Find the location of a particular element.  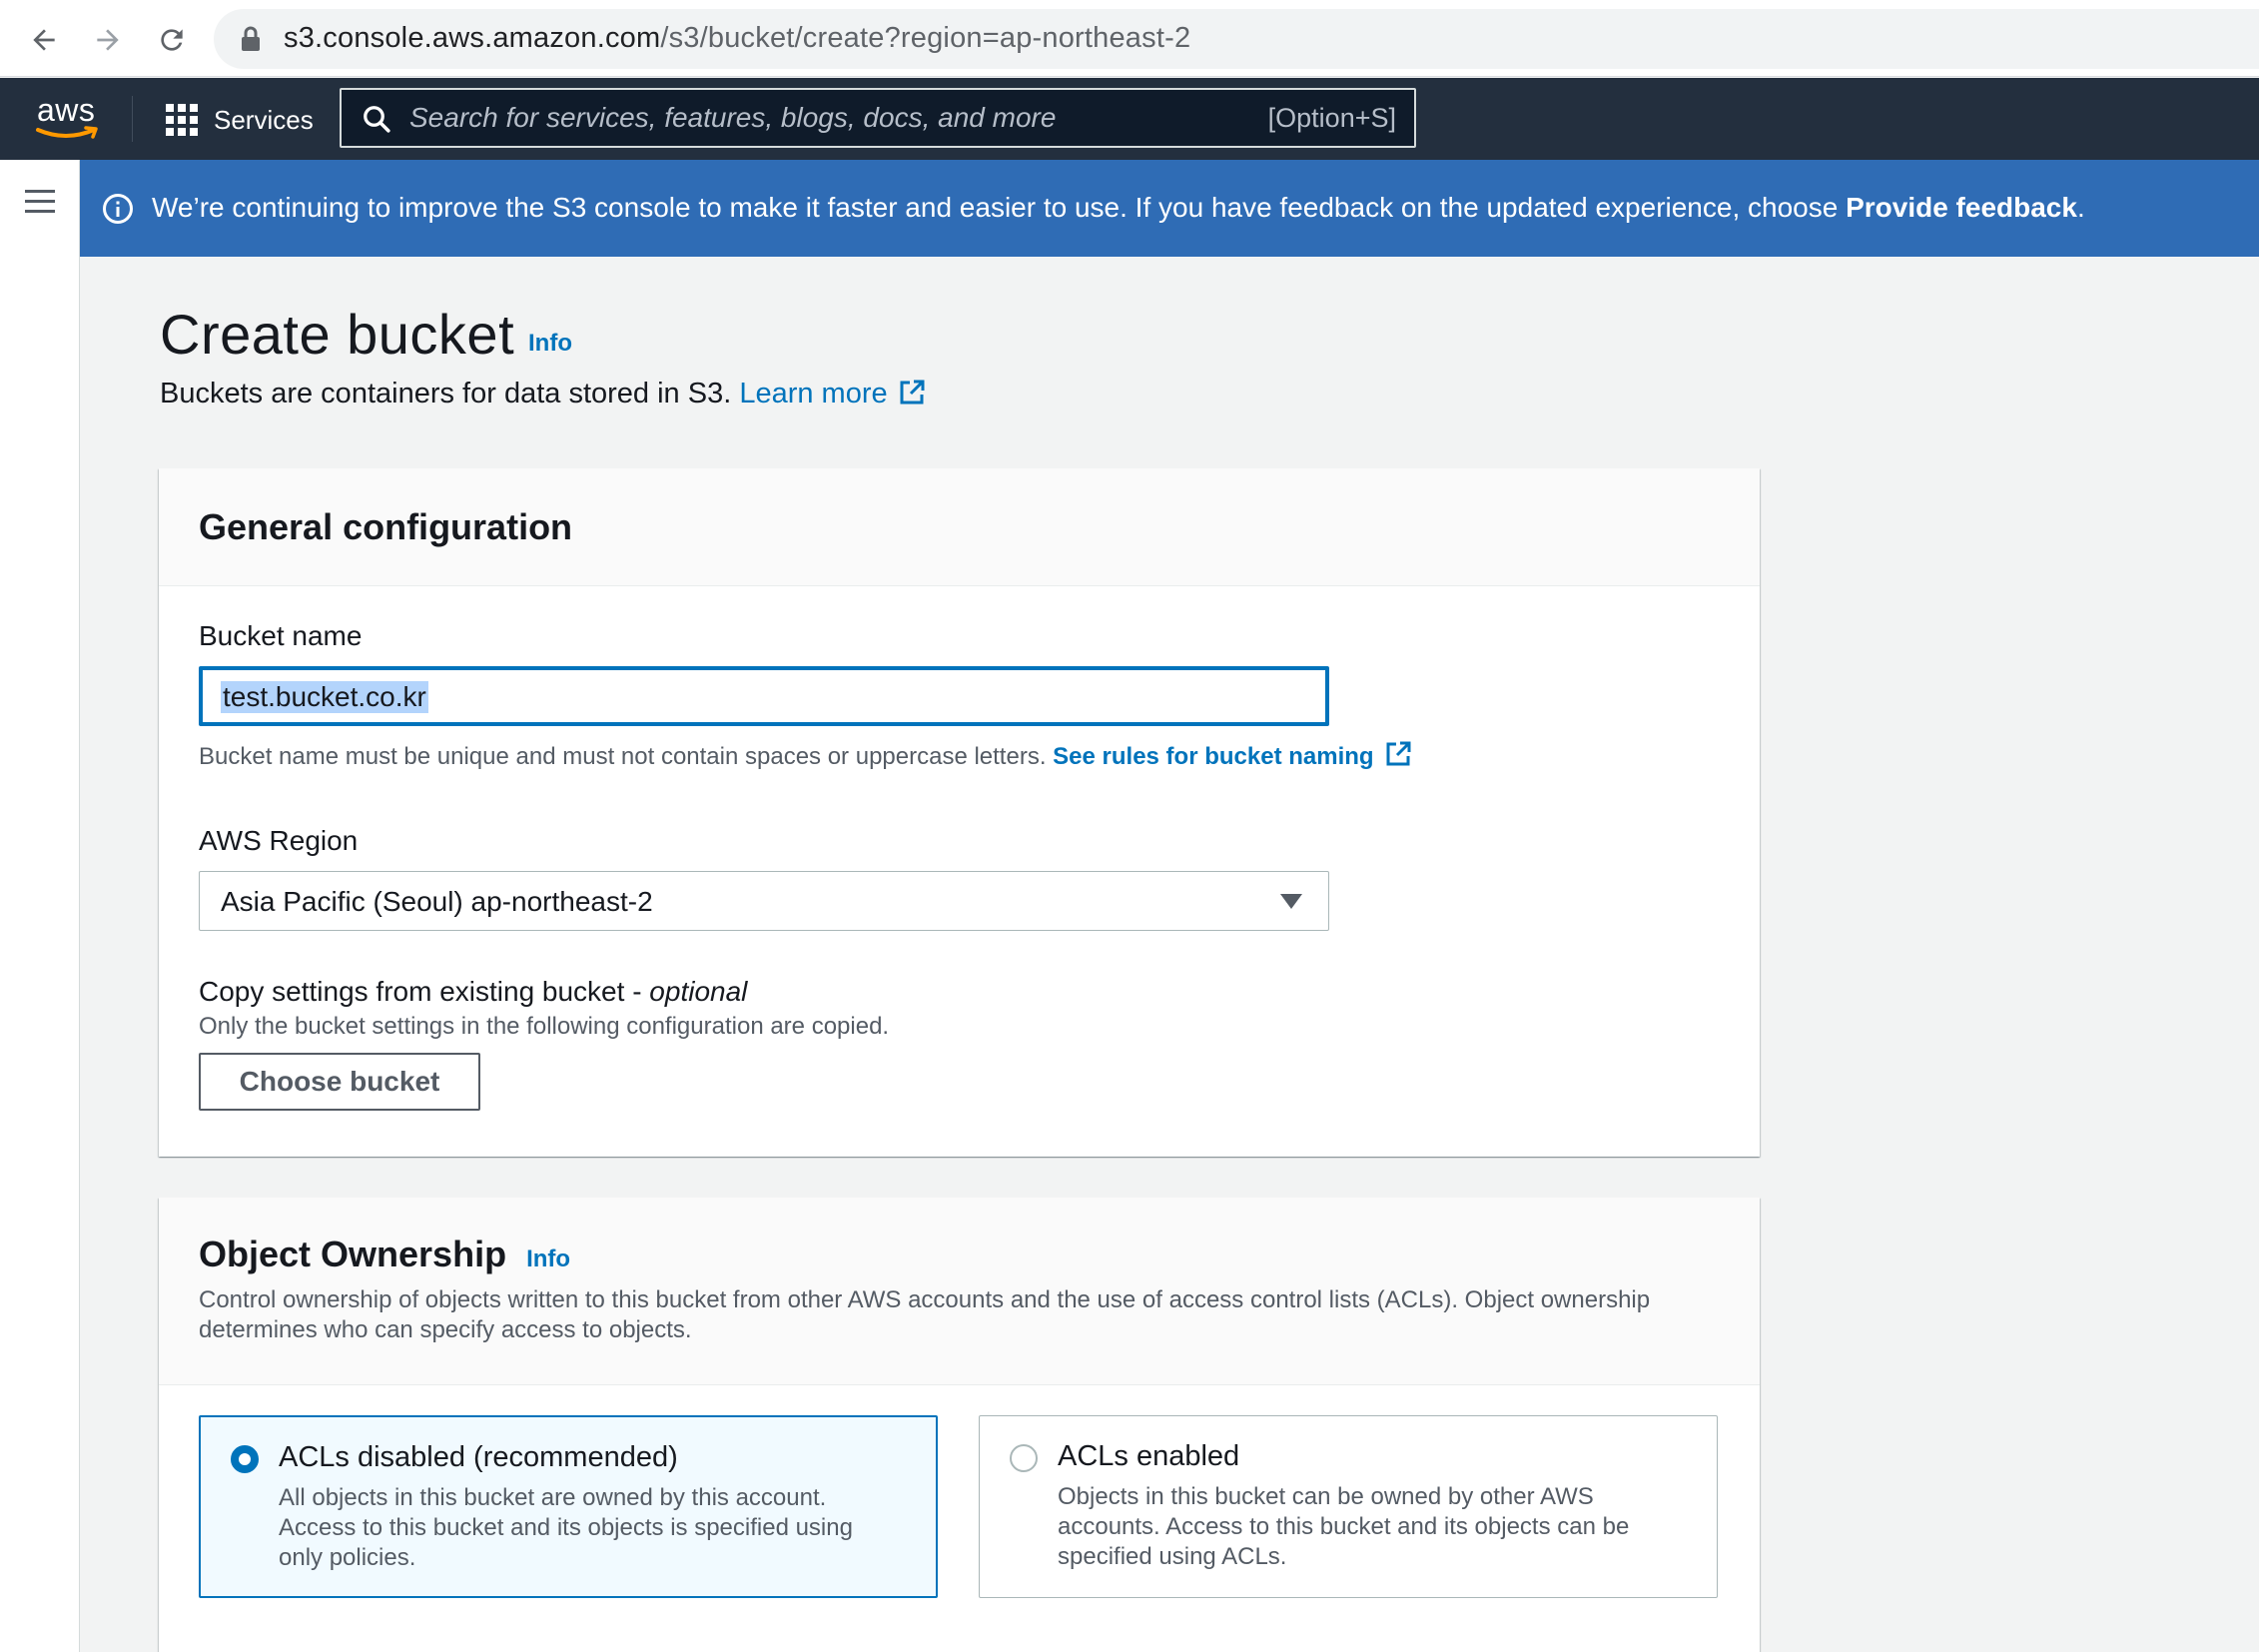

bucket-name-label: Bucket name is located at coordinates (281, 635).